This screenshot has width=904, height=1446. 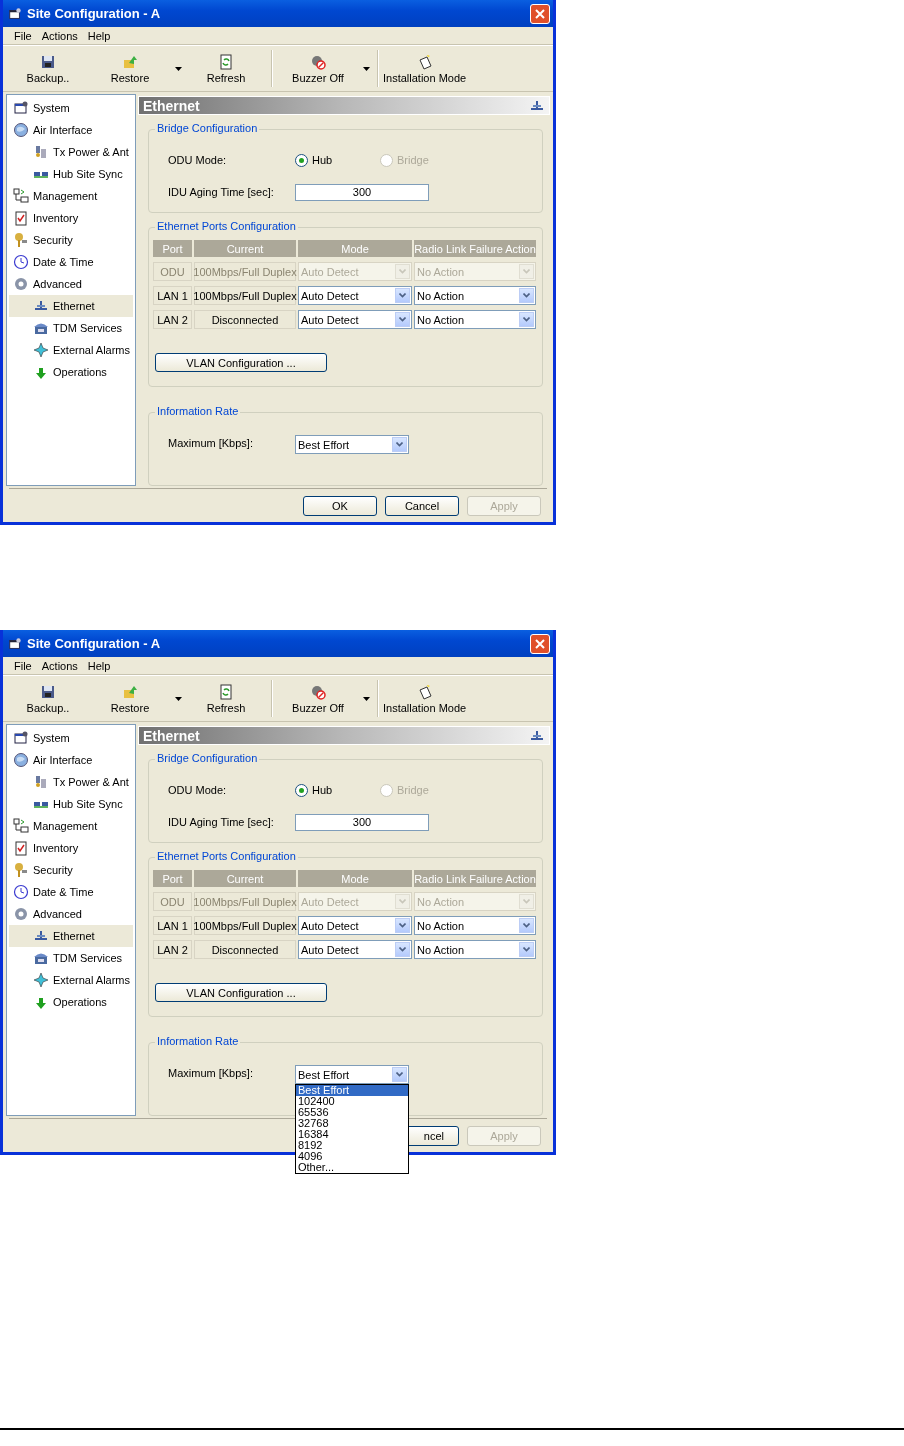 I want to click on sparkle-page-icon, so click(x=424, y=691).